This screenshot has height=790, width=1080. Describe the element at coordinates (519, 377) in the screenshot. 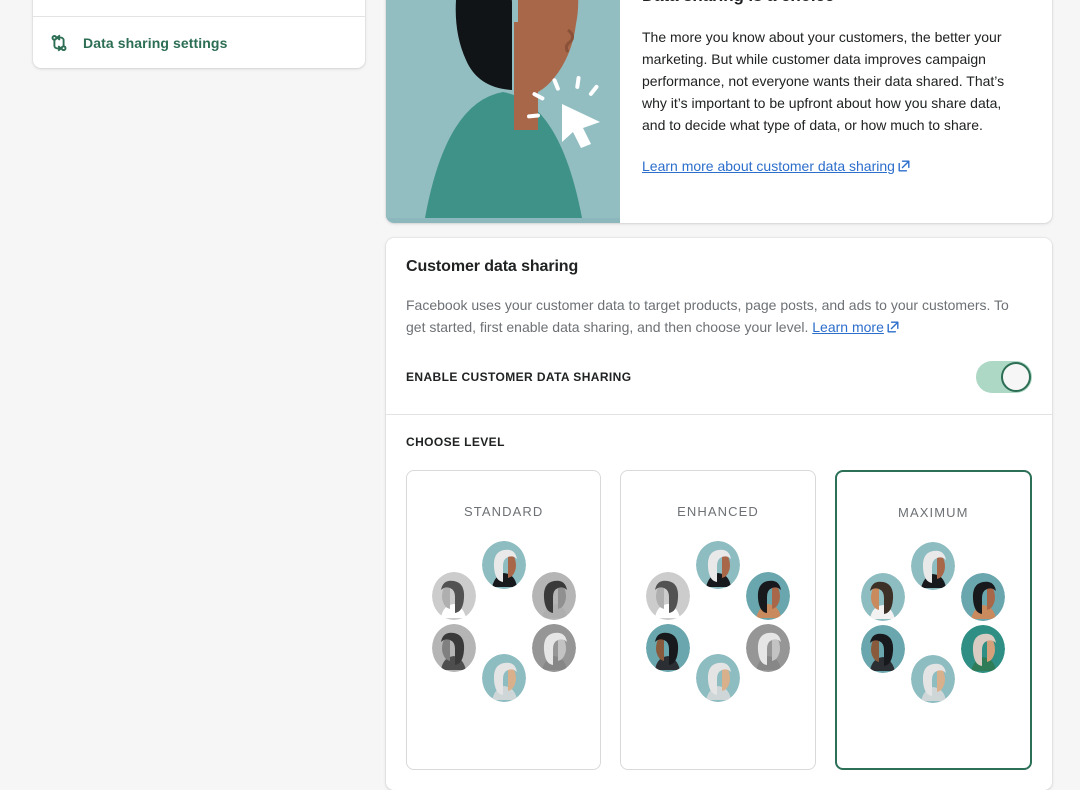

I see `enable-customer-data-sharing-label: ENABLE CUSTOMER DATA SHARING` at that location.